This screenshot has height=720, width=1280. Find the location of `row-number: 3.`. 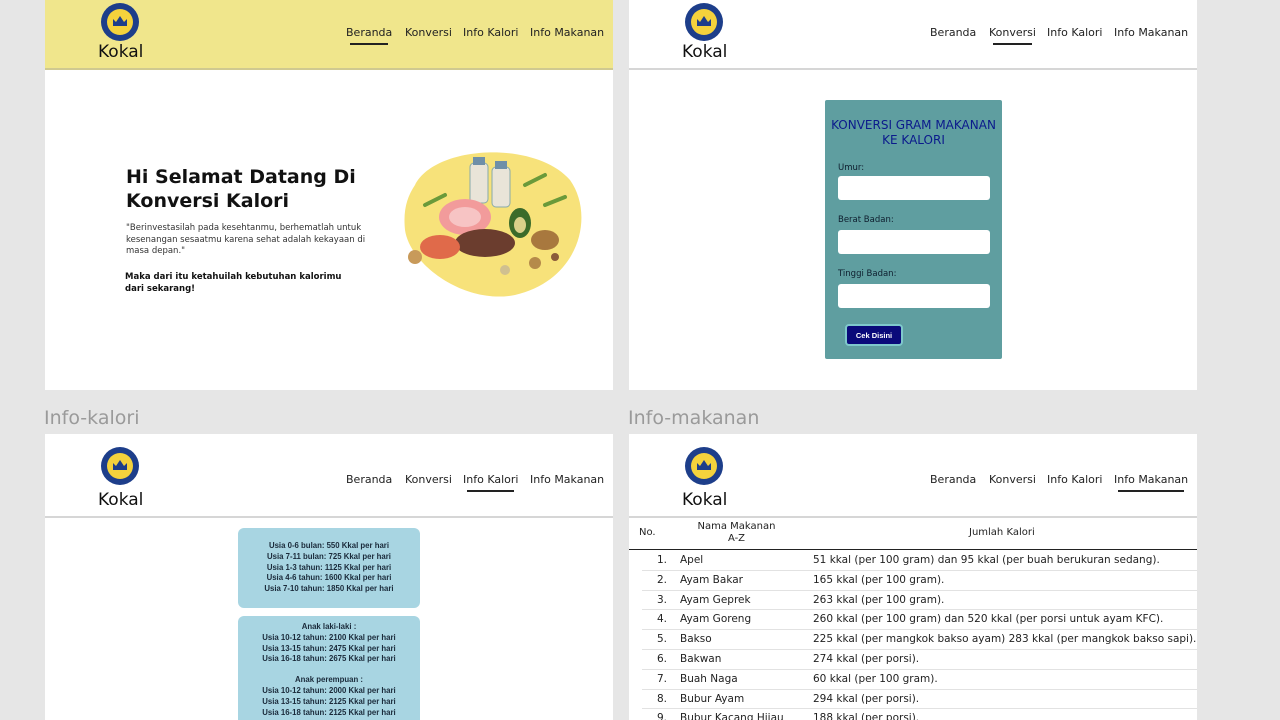

row-number: 3. is located at coordinates (661, 599).